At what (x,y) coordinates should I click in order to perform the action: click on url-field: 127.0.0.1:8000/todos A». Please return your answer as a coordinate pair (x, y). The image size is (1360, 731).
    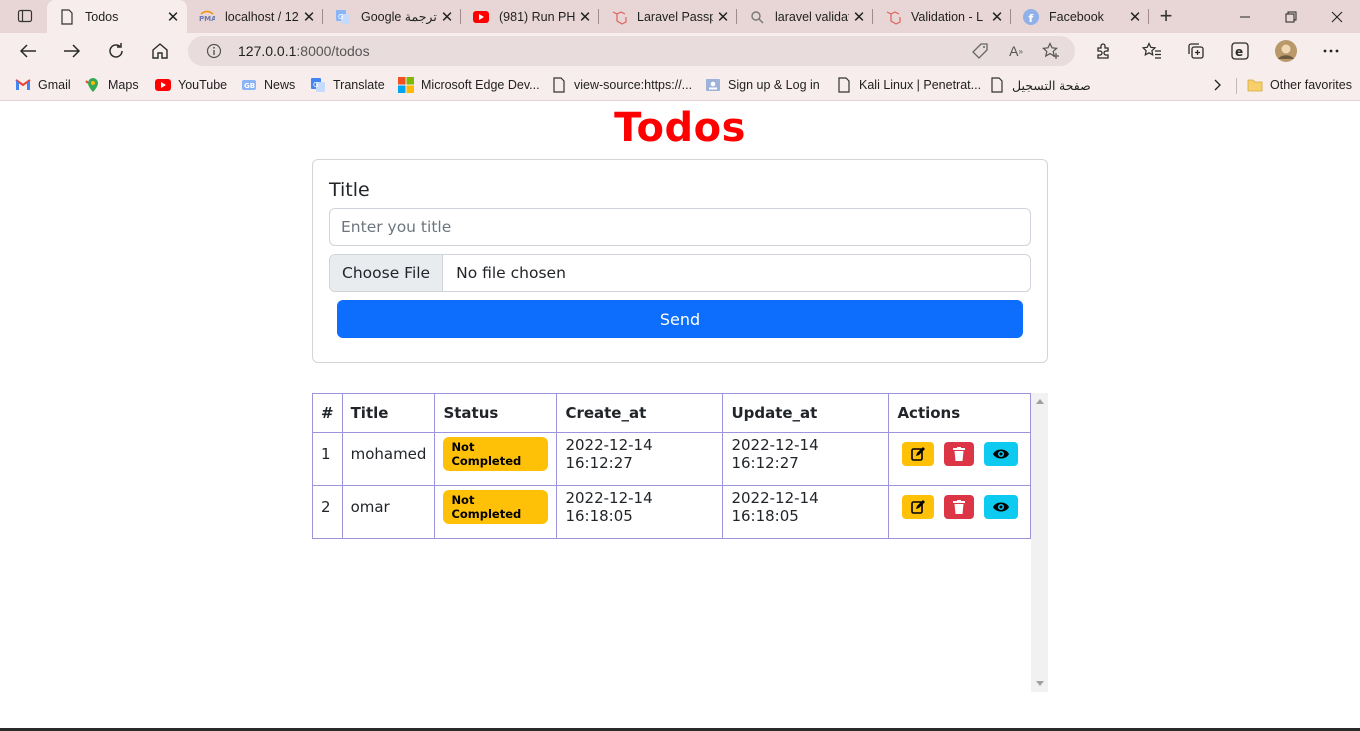
    Looking at the image, I should click on (631, 51).